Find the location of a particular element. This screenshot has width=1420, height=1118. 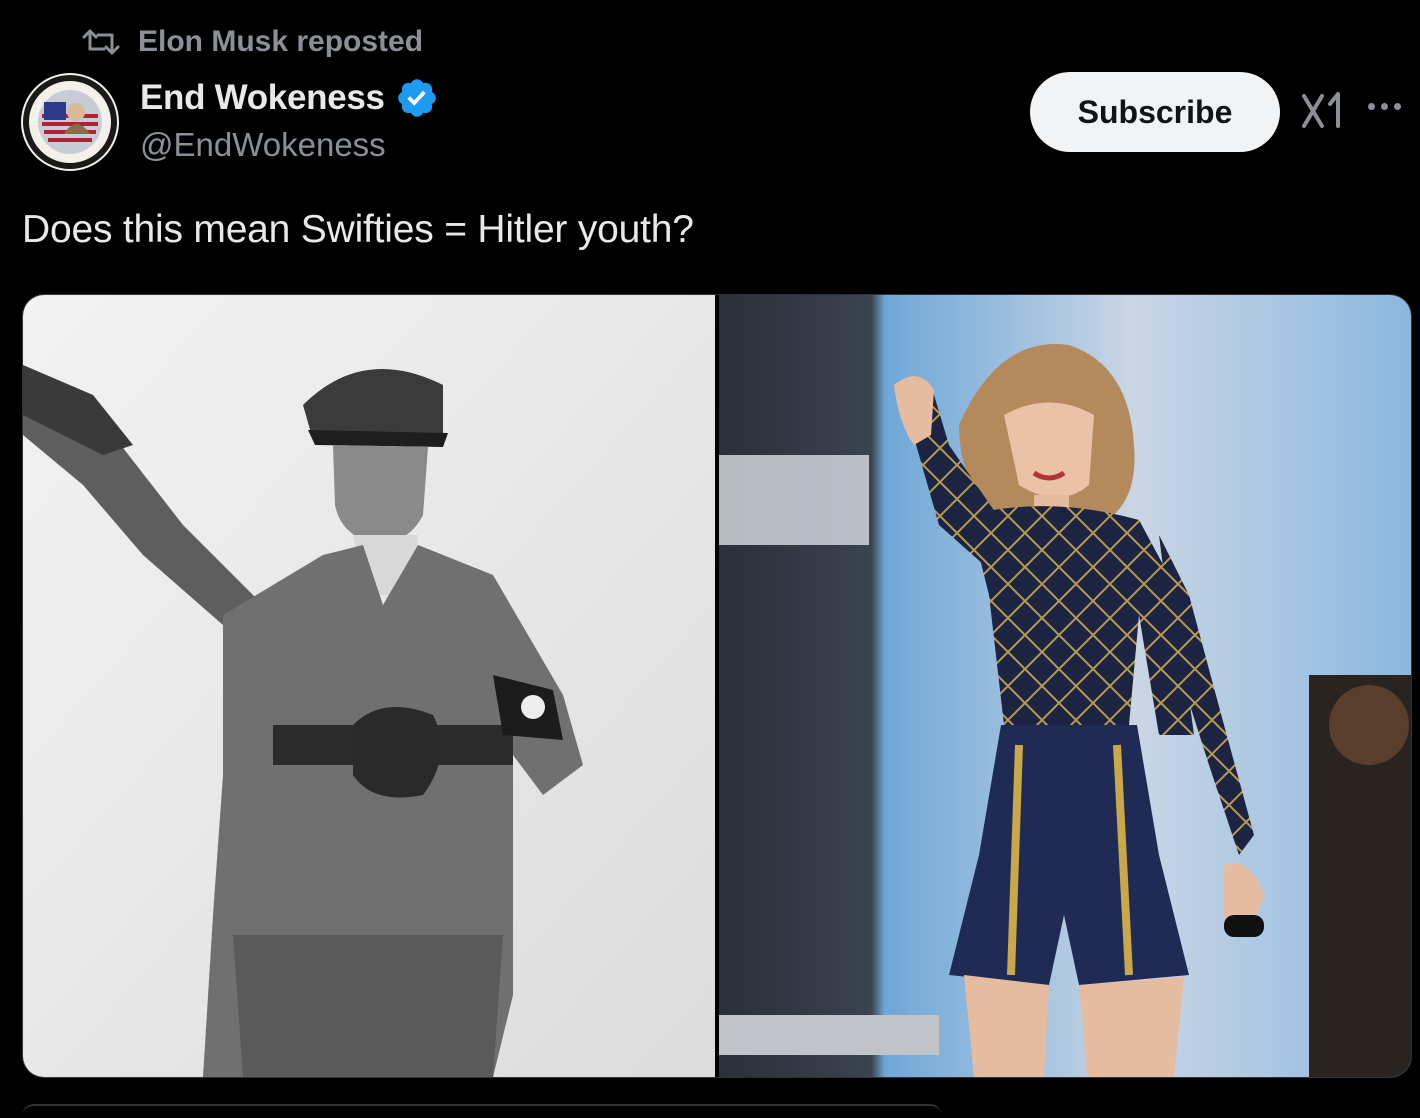

repost-icon is located at coordinates (101, 42).